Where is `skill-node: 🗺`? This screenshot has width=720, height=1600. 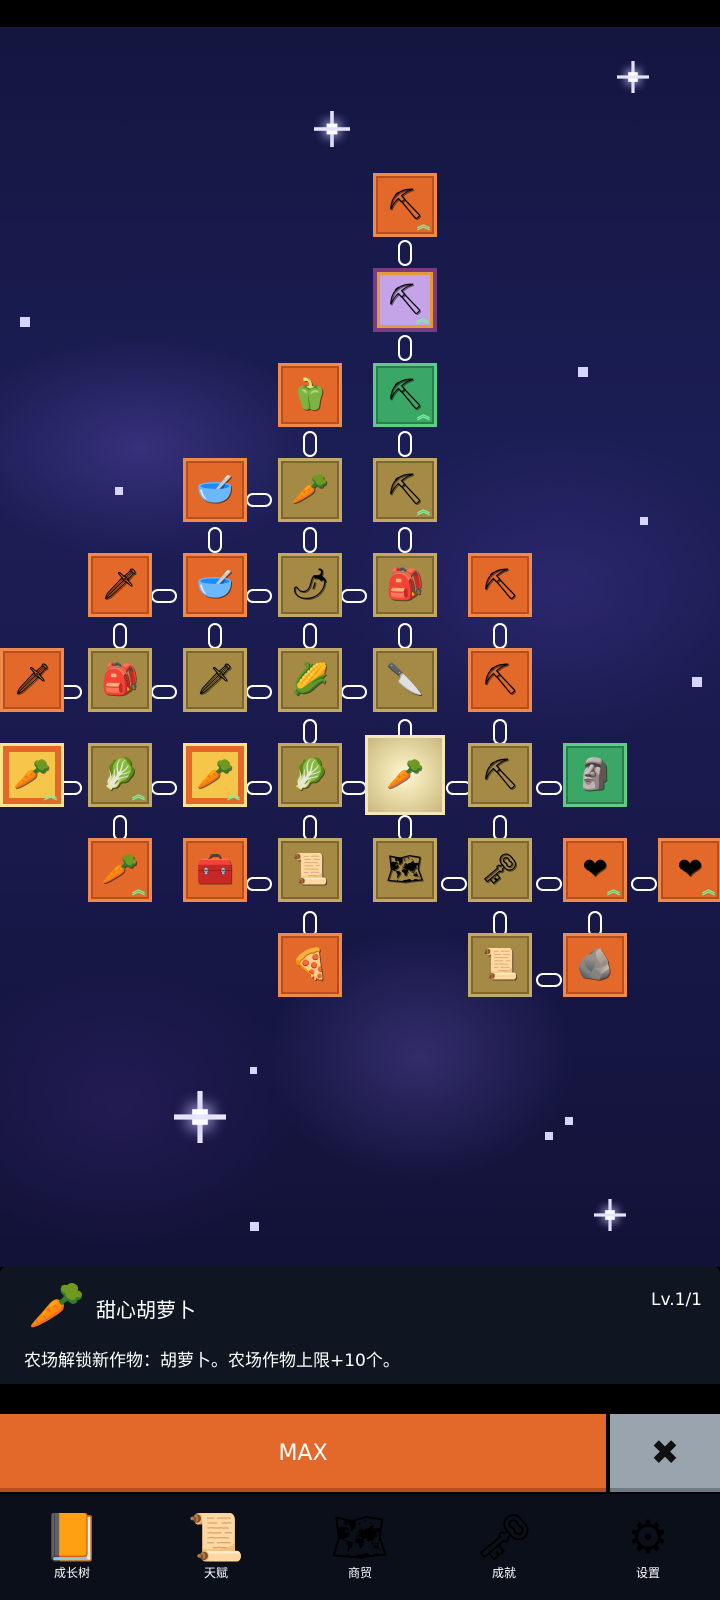 skill-node: 🗺 is located at coordinates (405, 870).